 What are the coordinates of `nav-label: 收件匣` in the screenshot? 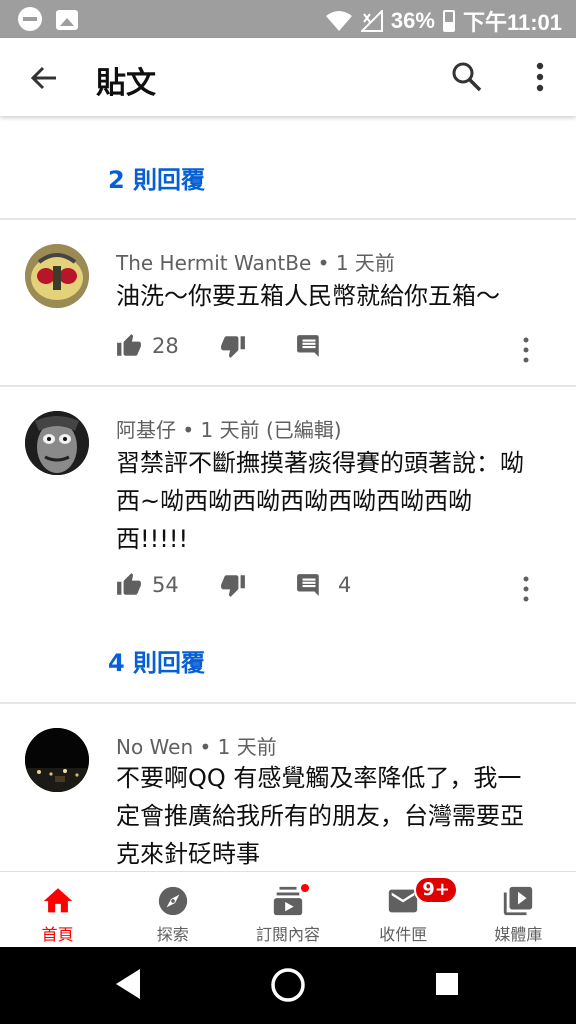 It's located at (403, 934).